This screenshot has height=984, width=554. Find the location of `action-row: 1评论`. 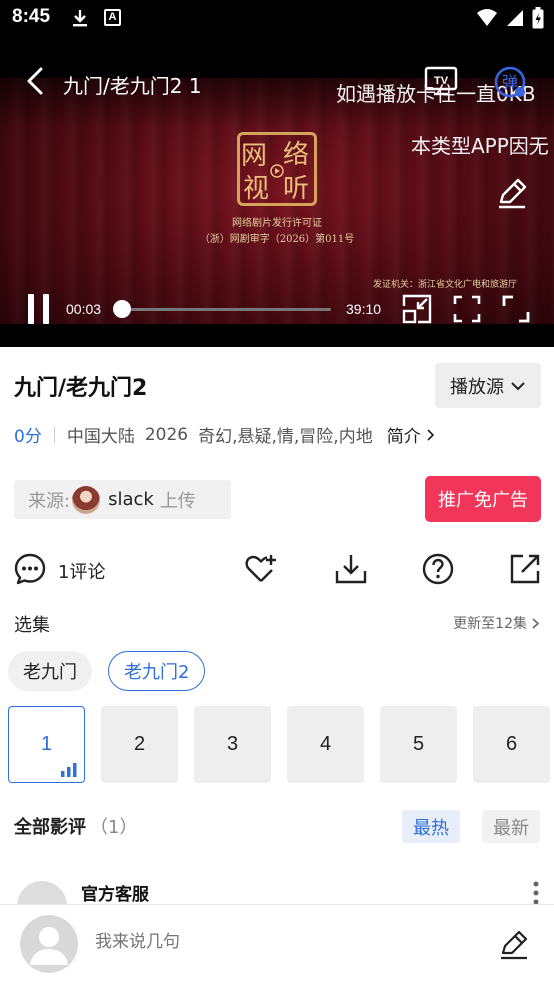

action-row: 1评论 is located at coordinates (277, 570).